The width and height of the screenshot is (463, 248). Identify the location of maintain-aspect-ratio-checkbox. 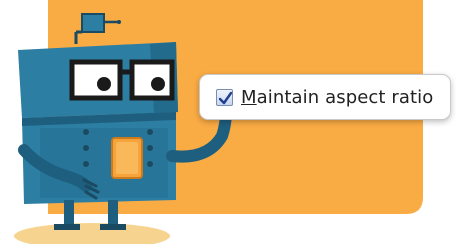
(224, 97).